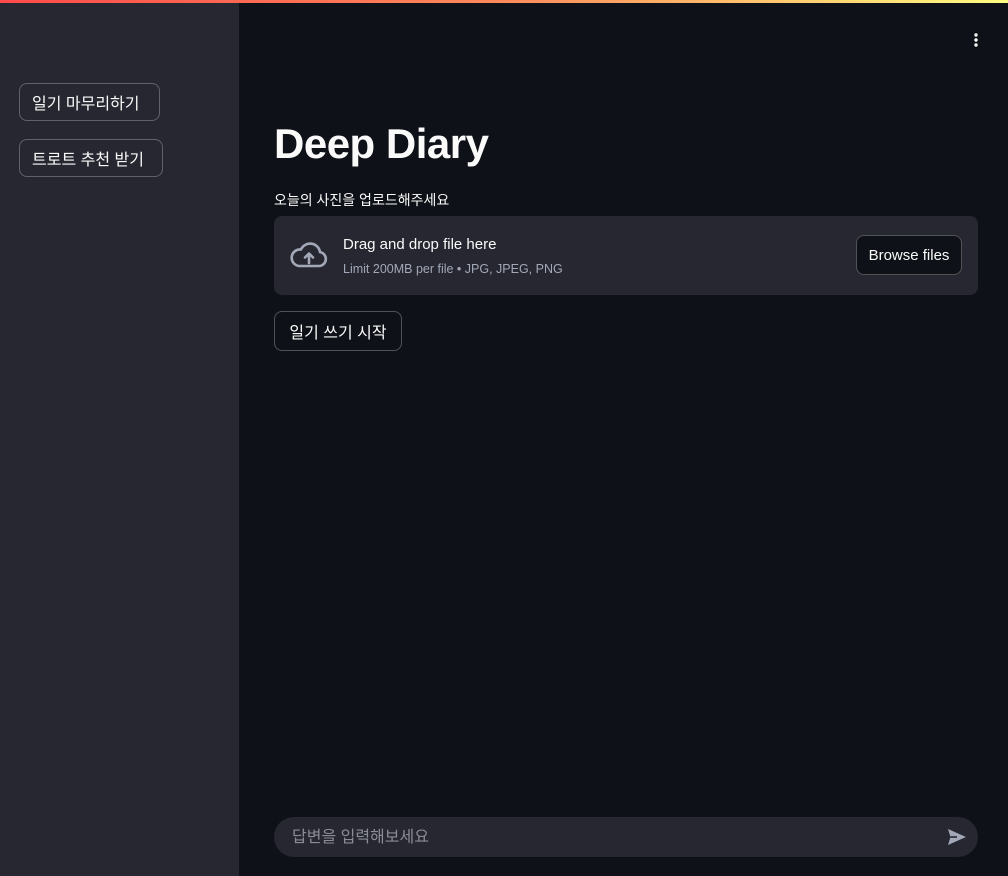  What do you see at coordinates (309, 255) in the screenshot?
I see `cloud-upload-icon` at bounding box center [309, 255].